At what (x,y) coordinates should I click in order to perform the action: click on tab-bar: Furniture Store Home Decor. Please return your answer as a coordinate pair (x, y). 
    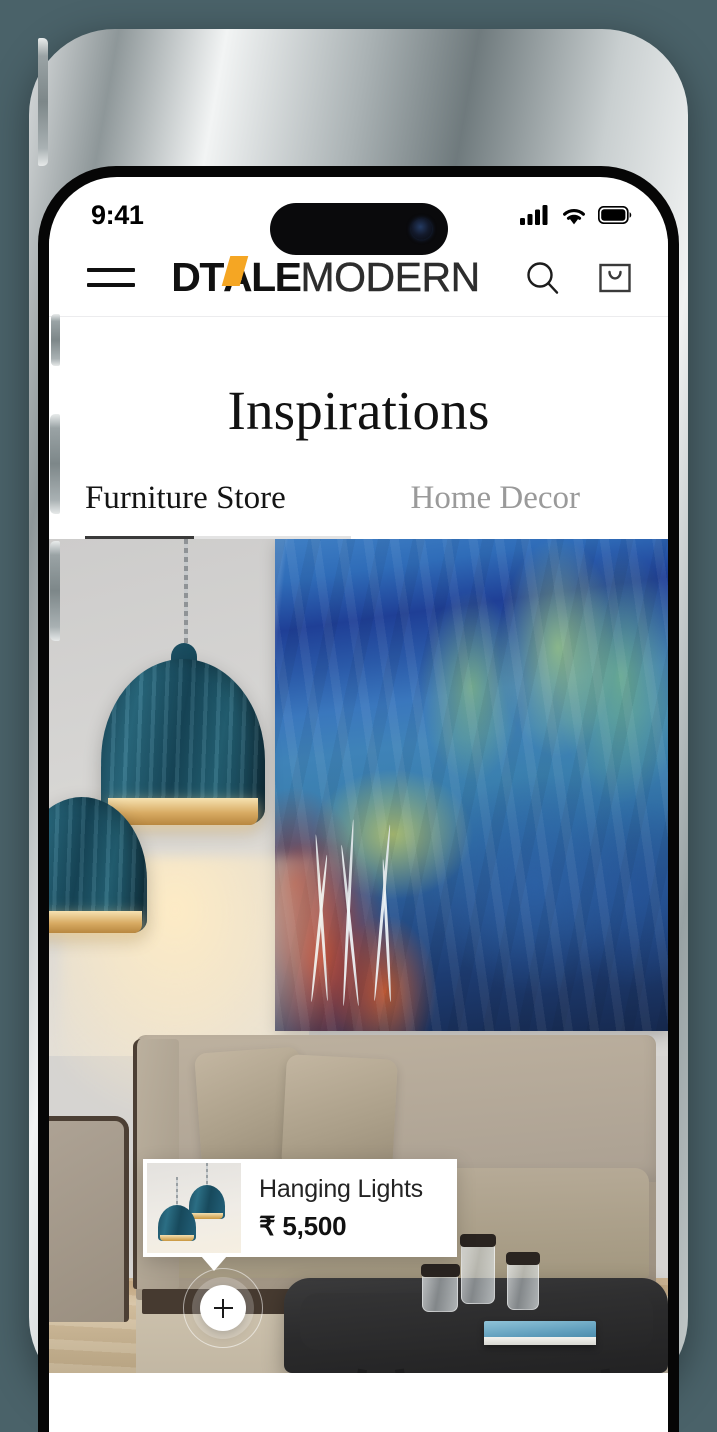
    Looking at the image, I should click on (358, 509).